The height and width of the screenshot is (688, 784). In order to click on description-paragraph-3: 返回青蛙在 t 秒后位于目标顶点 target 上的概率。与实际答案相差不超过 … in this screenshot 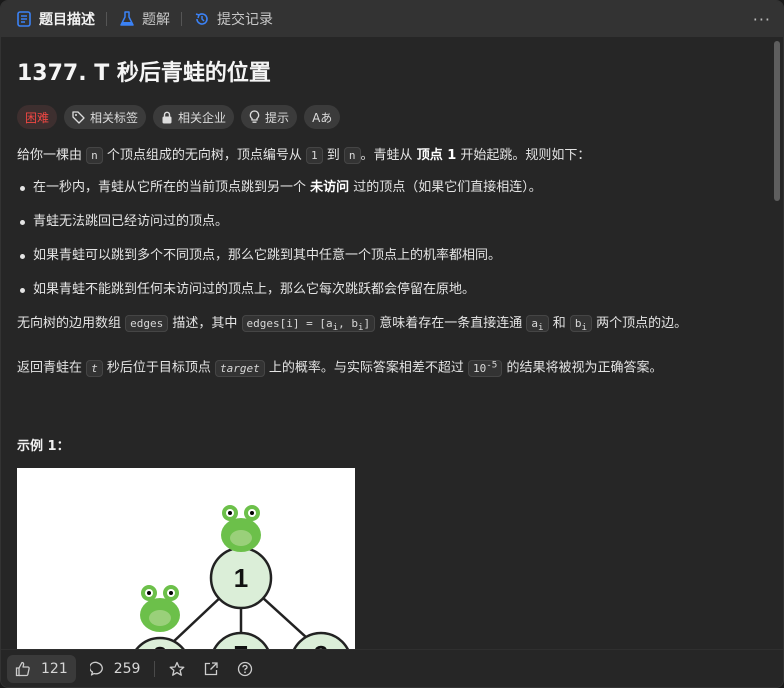, I will do `click(386, 367)`.